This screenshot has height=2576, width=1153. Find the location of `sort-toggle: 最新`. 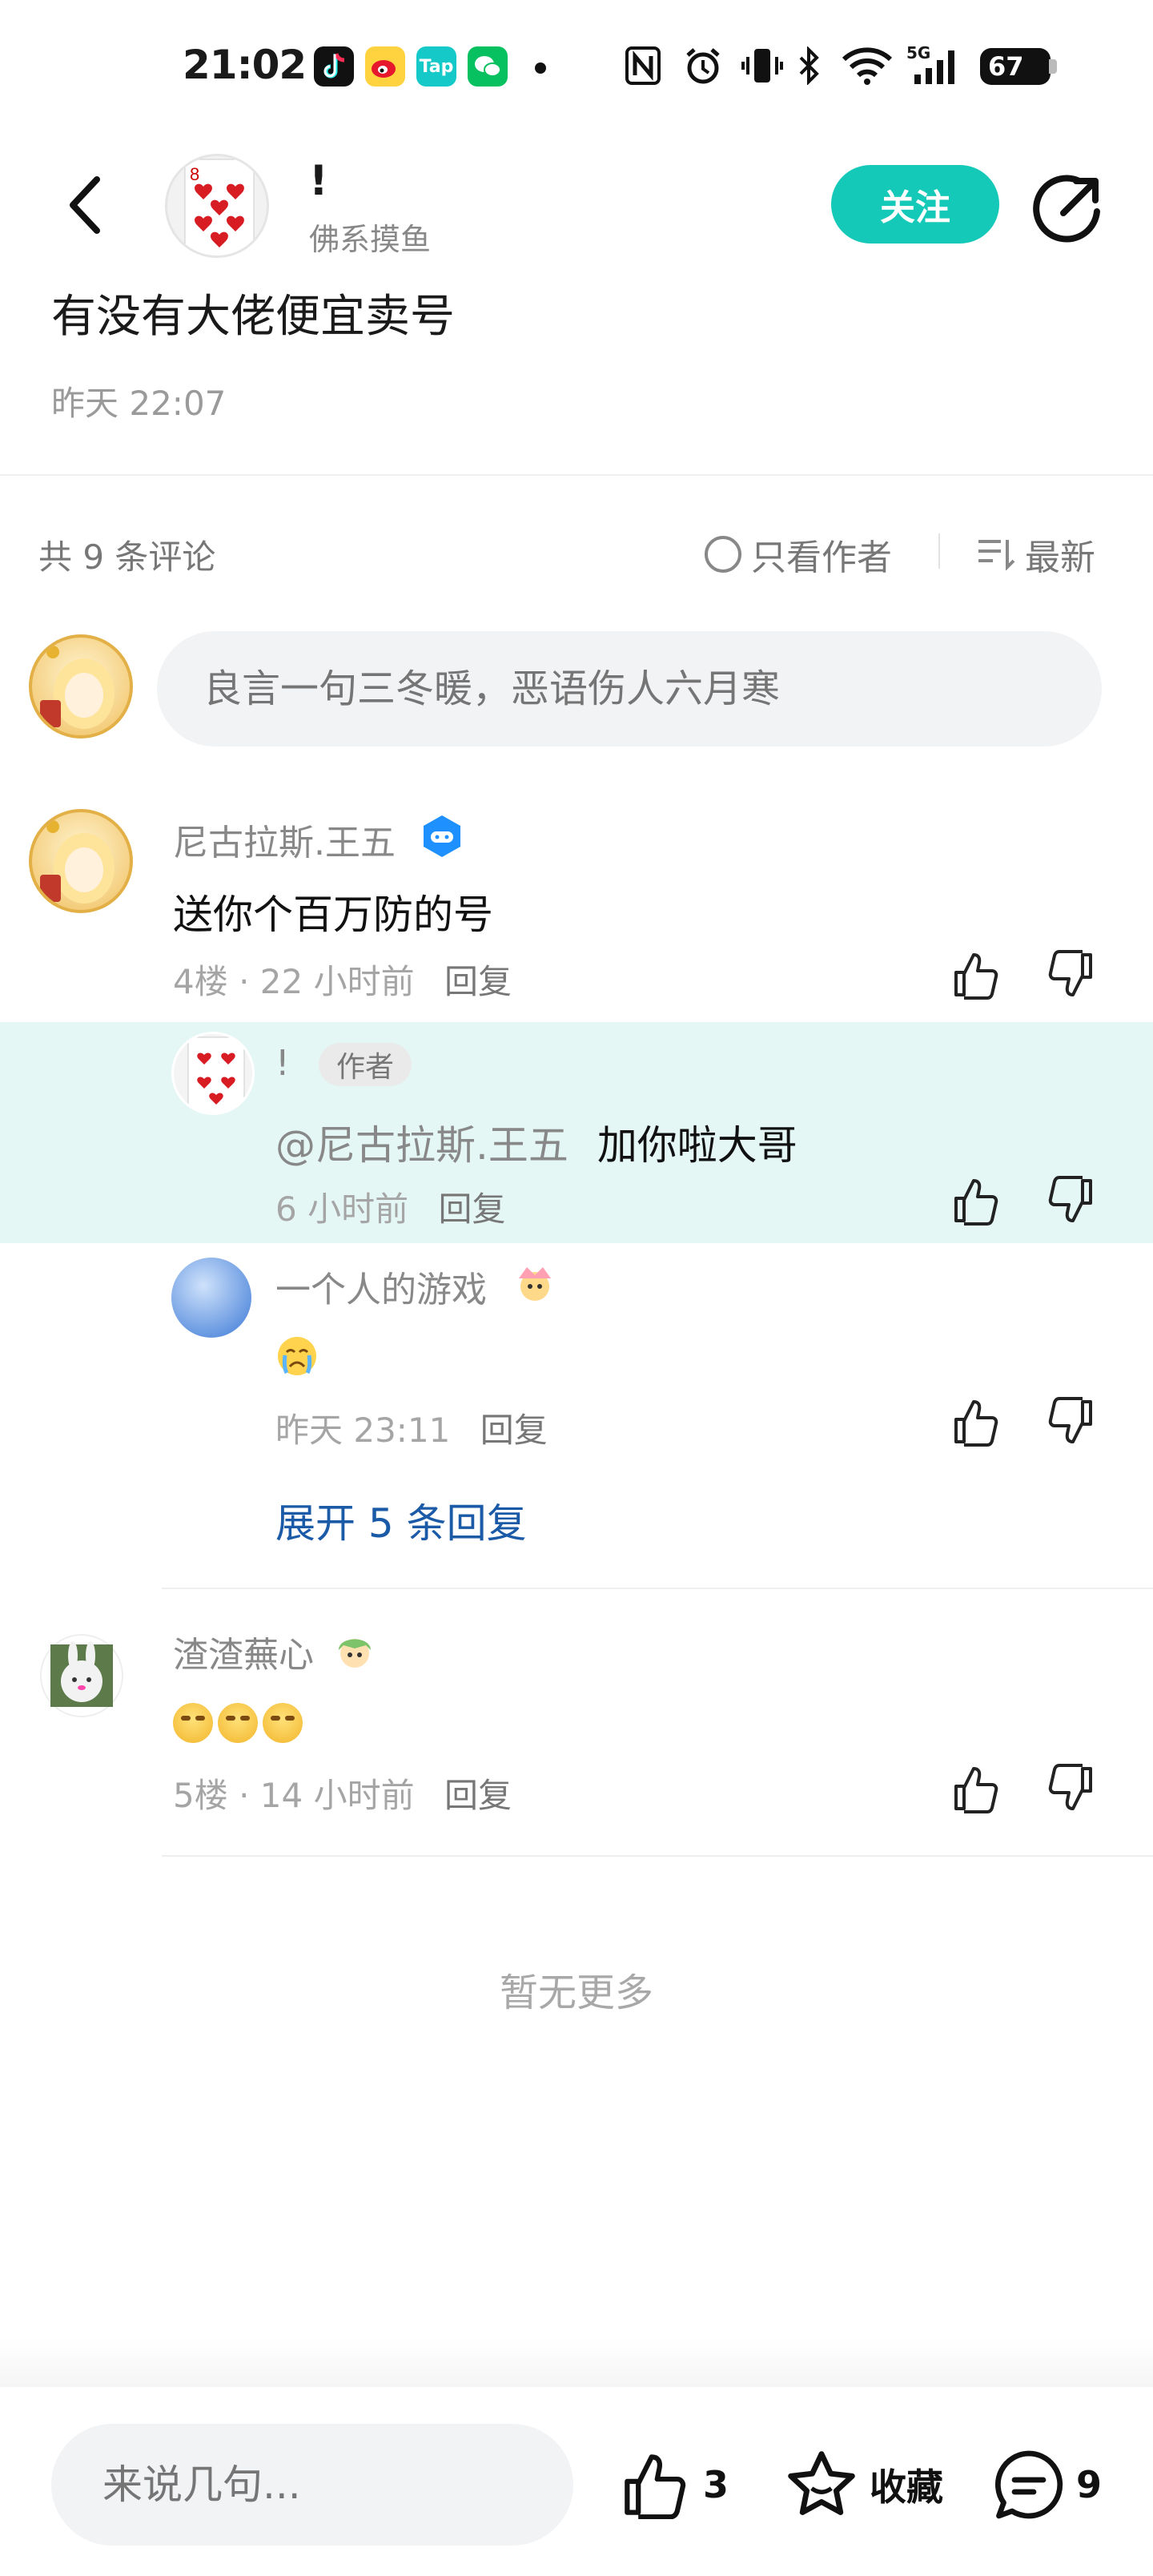

sort-toggle: 最新 is located at coordinates (1036, 554).